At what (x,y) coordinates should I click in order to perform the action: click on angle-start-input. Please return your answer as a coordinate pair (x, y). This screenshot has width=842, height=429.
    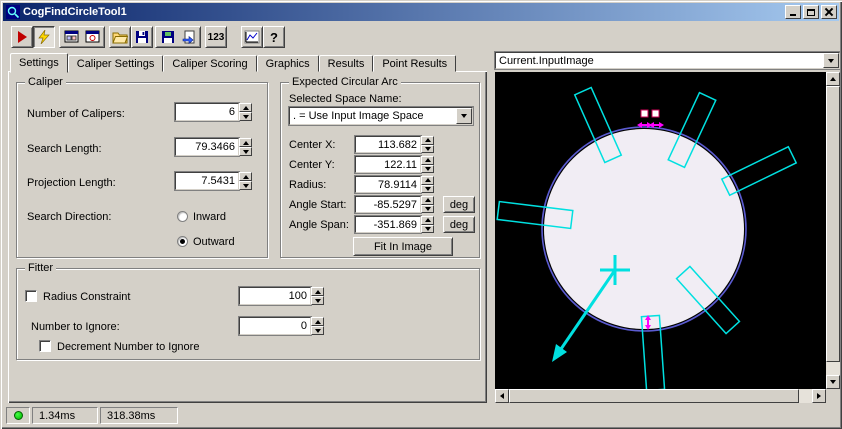
    Looking at the image, I should click on (388, 204).